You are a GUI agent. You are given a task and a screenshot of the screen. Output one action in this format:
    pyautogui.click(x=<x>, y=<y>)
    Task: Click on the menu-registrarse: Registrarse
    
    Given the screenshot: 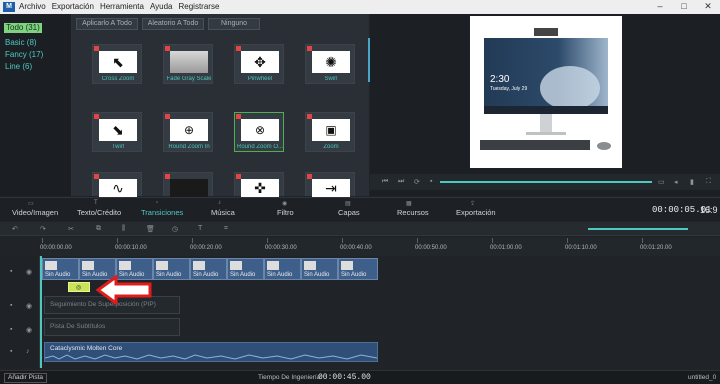 What is the action you would take?
    pyautogui.click(x=199, y=7)
    